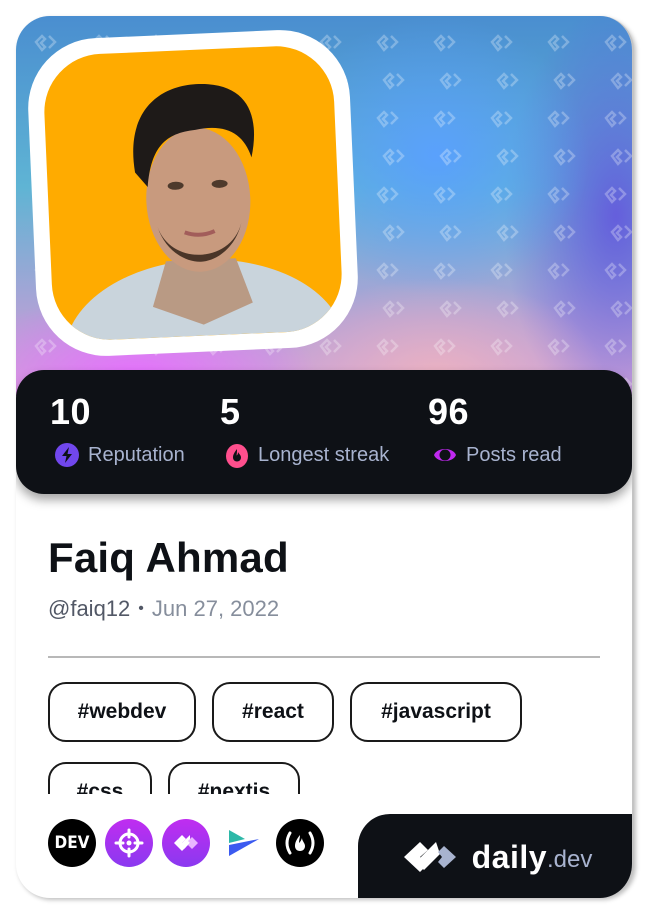 This screenshot has width=648, height=914. I want to click on tag-chip: #javascript, so click(436, 712).